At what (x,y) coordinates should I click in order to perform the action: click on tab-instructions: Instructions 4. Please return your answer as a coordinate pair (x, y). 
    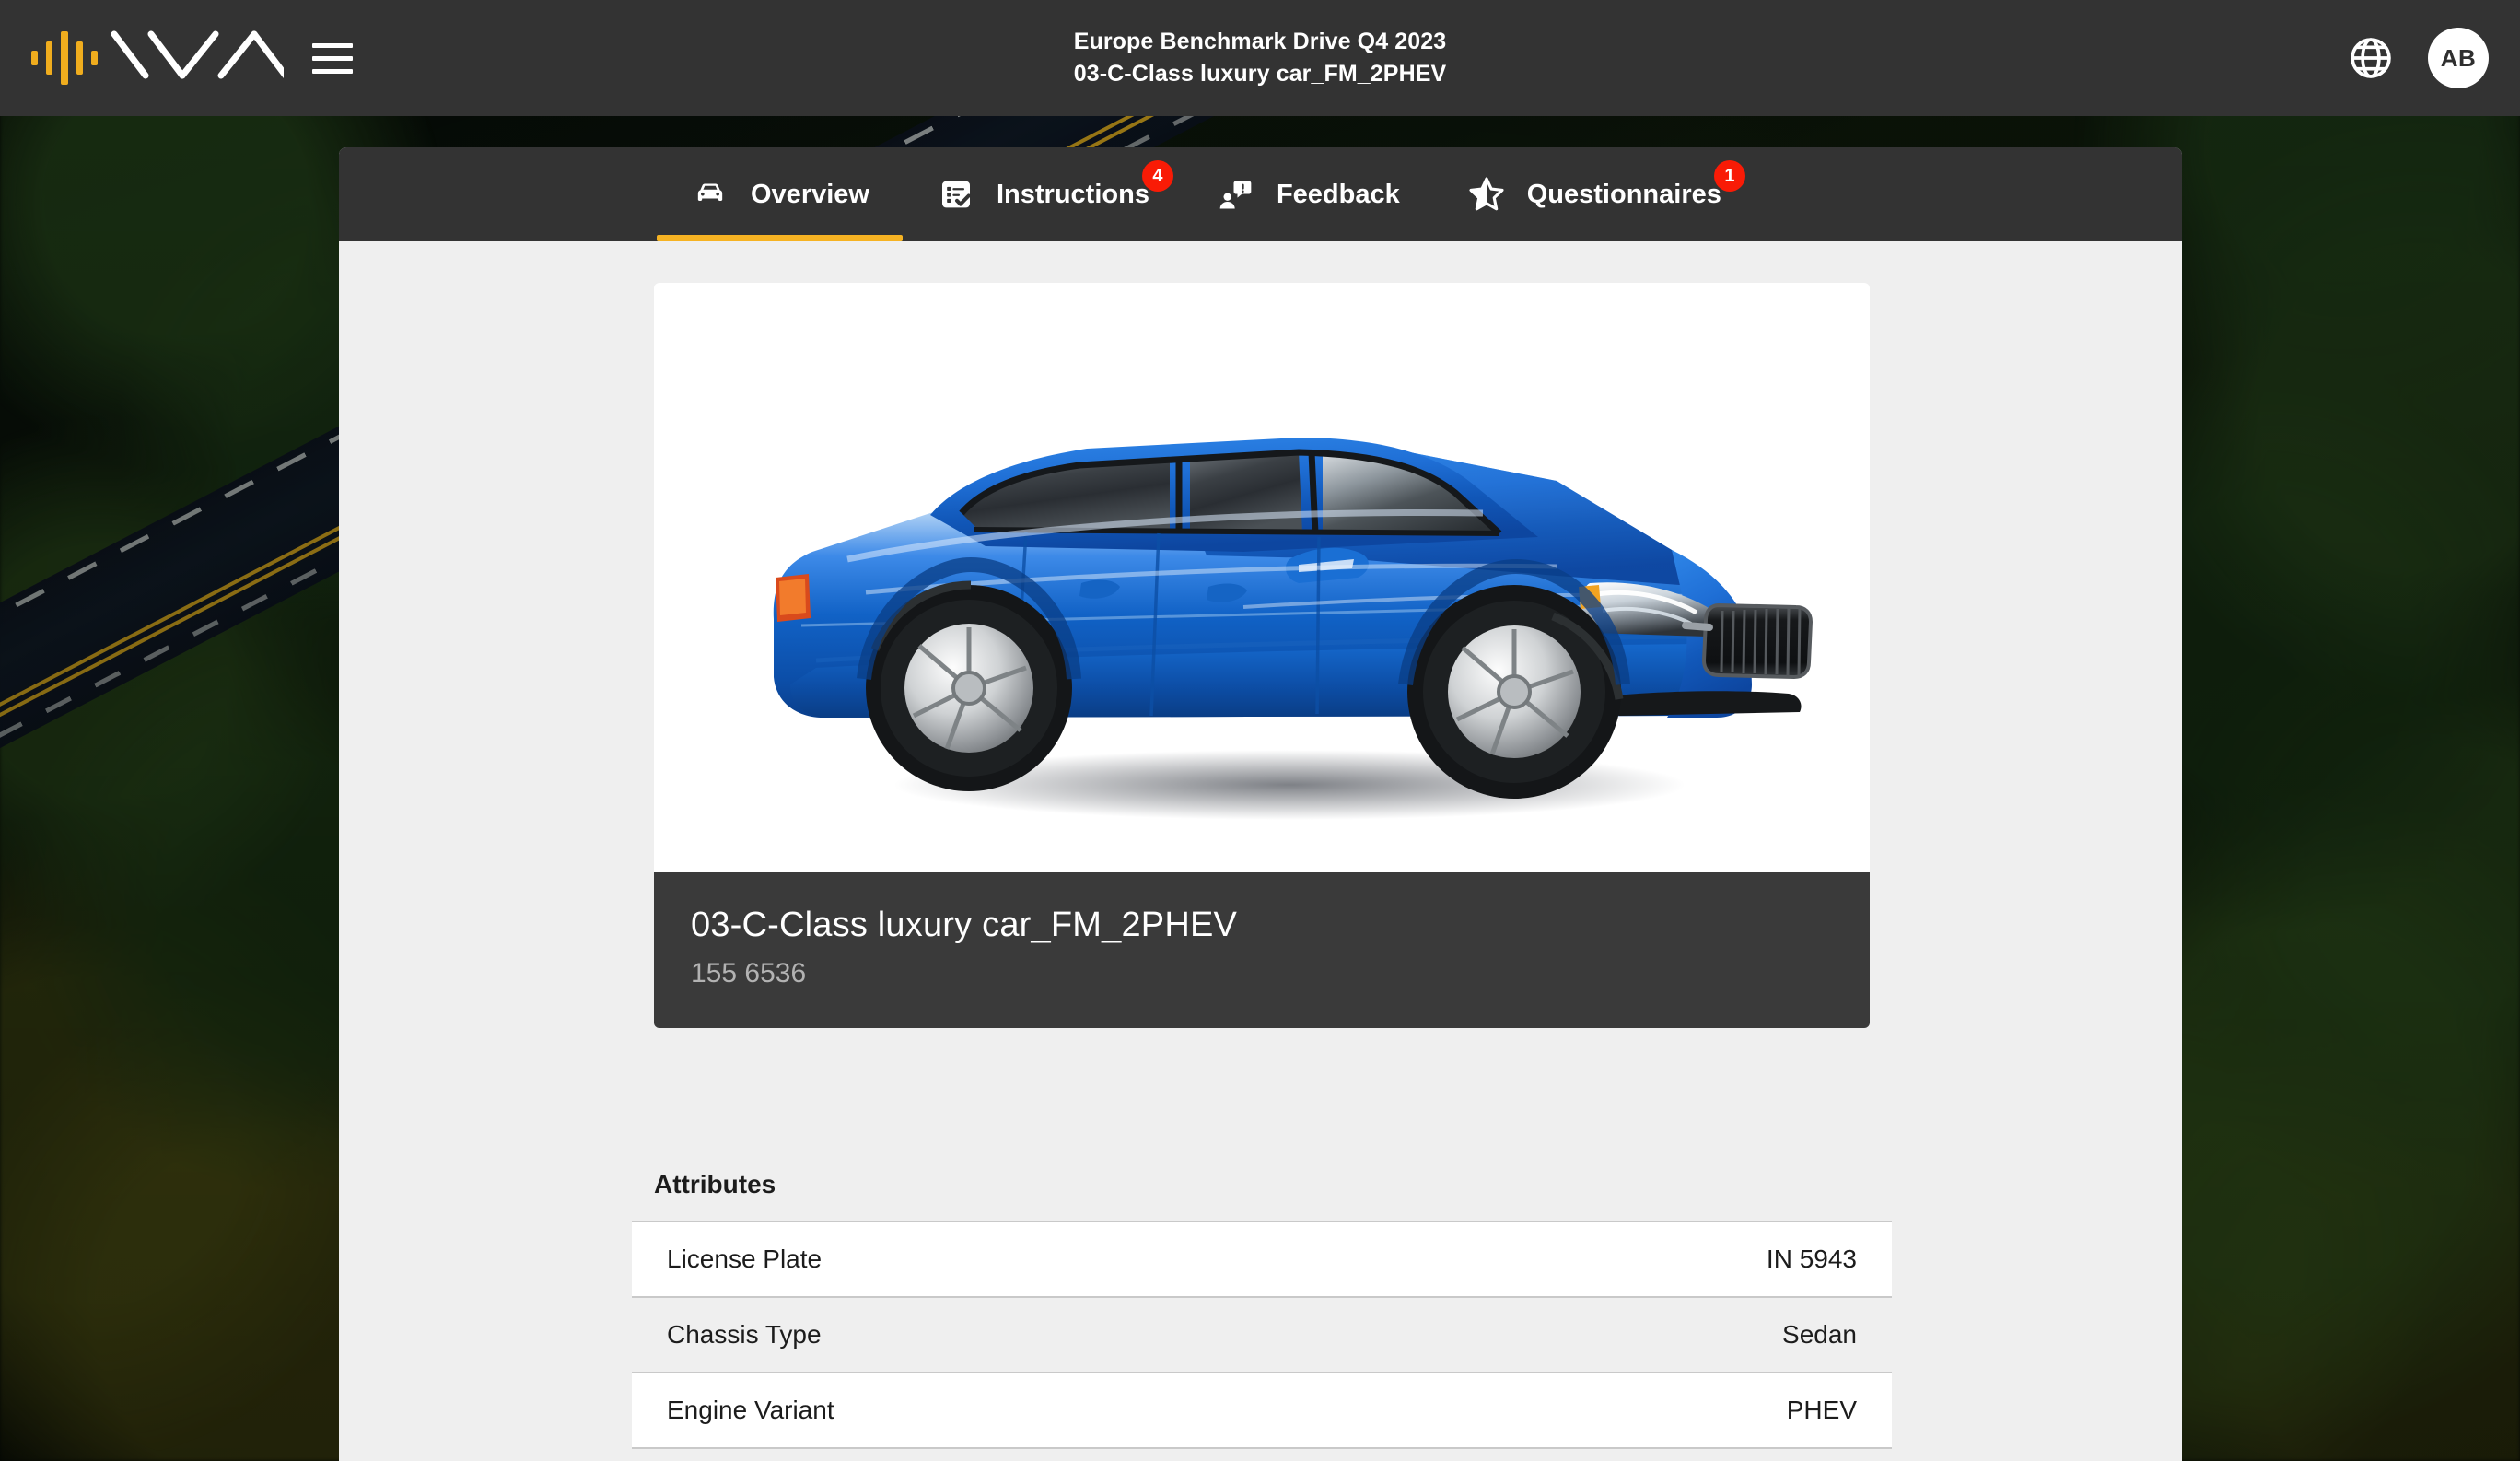
    Looking at the image, I should click on (1043, 194).